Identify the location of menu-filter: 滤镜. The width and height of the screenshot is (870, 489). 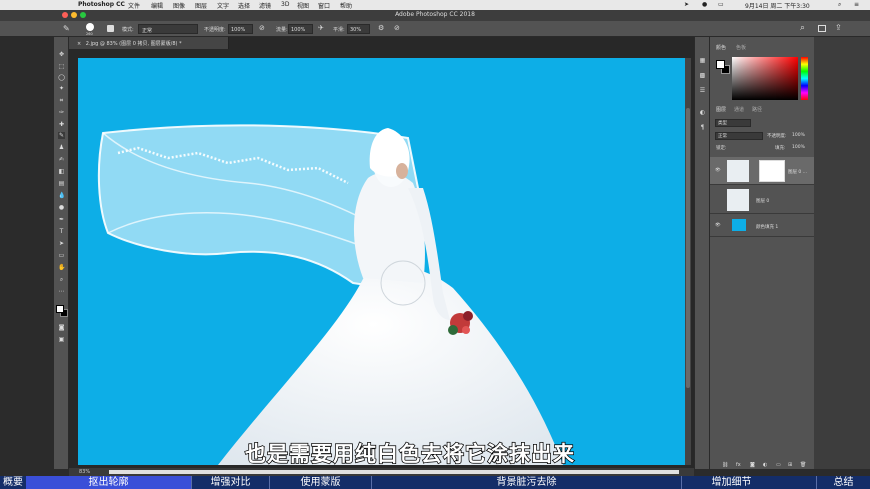
(265, 5).